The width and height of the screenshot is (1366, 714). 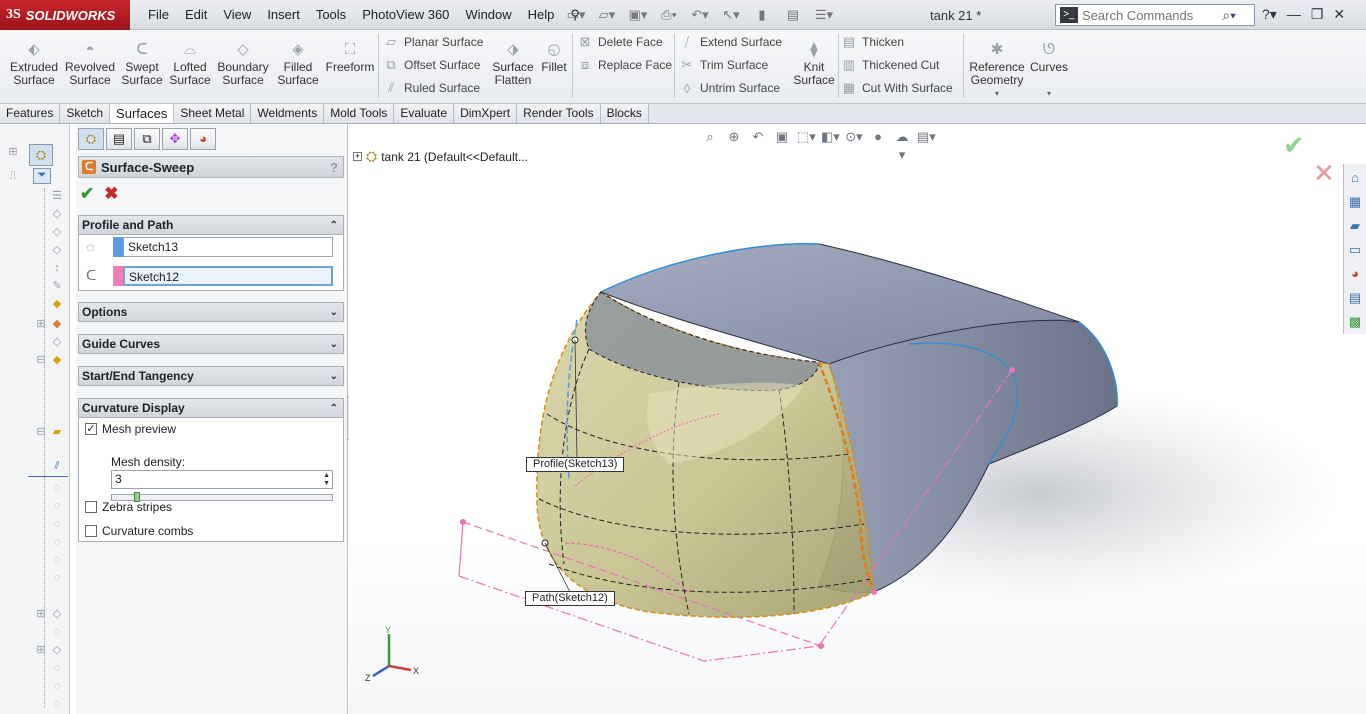 What do you see at coordinates (1355, 202) in the screenshot?
I see `resources-icon: ▦` at bounding box center [1355, 202].